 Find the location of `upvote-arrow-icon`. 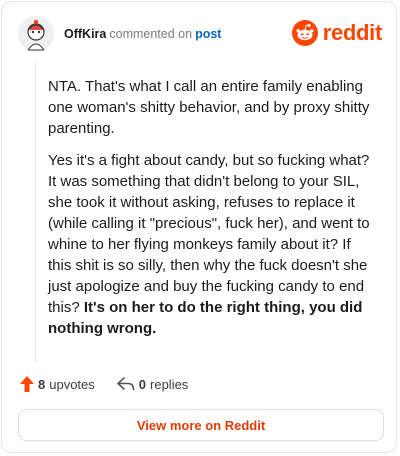

upvote-arrow-icon is located at coordinates (27, 384).